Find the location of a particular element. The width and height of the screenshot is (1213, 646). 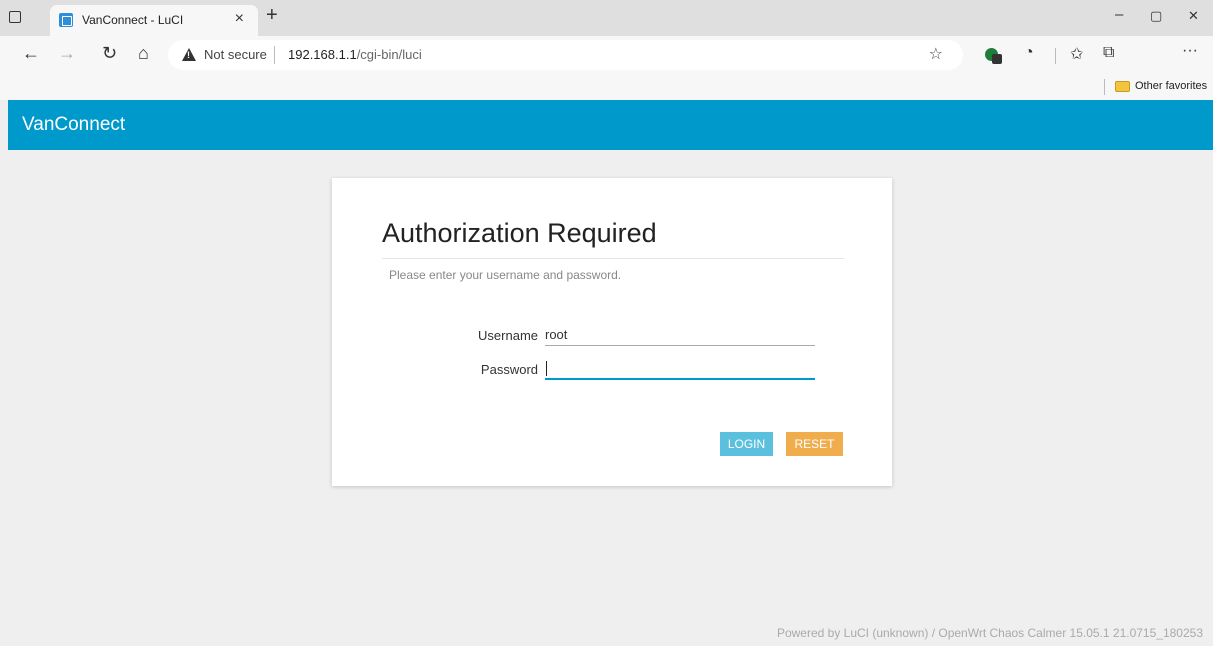

browser-essentials-icon: ◔ is located at coordinates (1029, 53).